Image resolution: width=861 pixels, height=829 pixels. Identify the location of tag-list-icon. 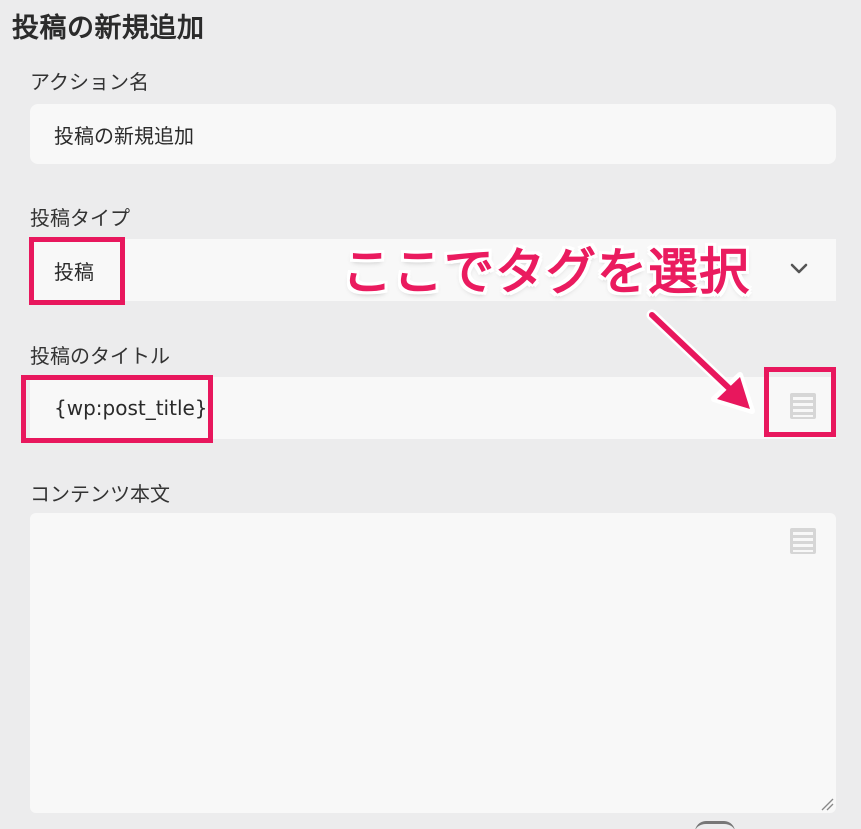
(803, 541).